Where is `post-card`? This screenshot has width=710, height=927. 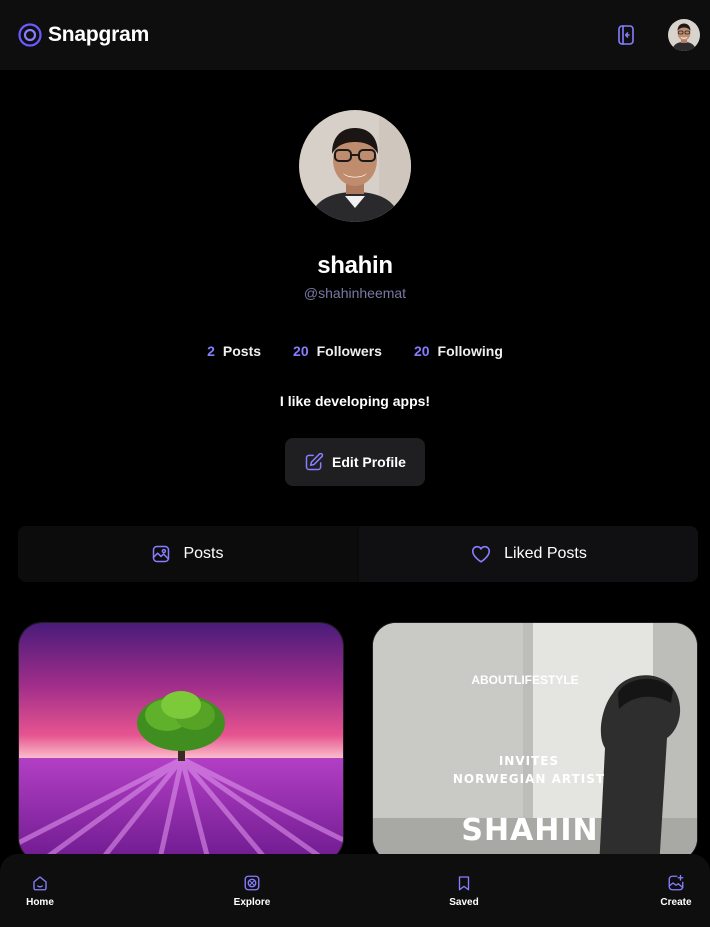
post-card is located at coordinates (181, 742).